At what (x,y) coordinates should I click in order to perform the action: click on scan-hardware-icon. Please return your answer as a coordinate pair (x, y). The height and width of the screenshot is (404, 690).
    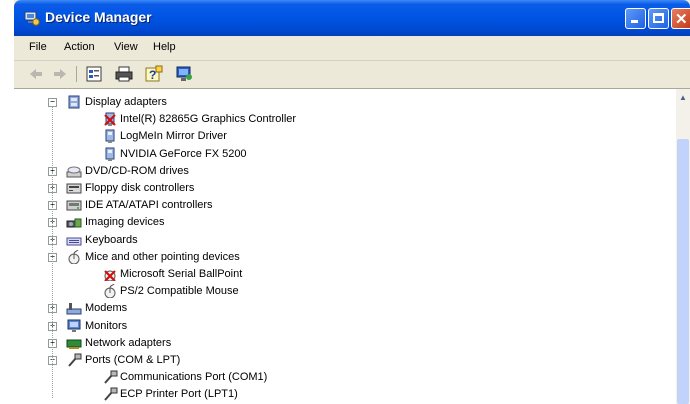
    Looking at the image, I should click on (184, 74).